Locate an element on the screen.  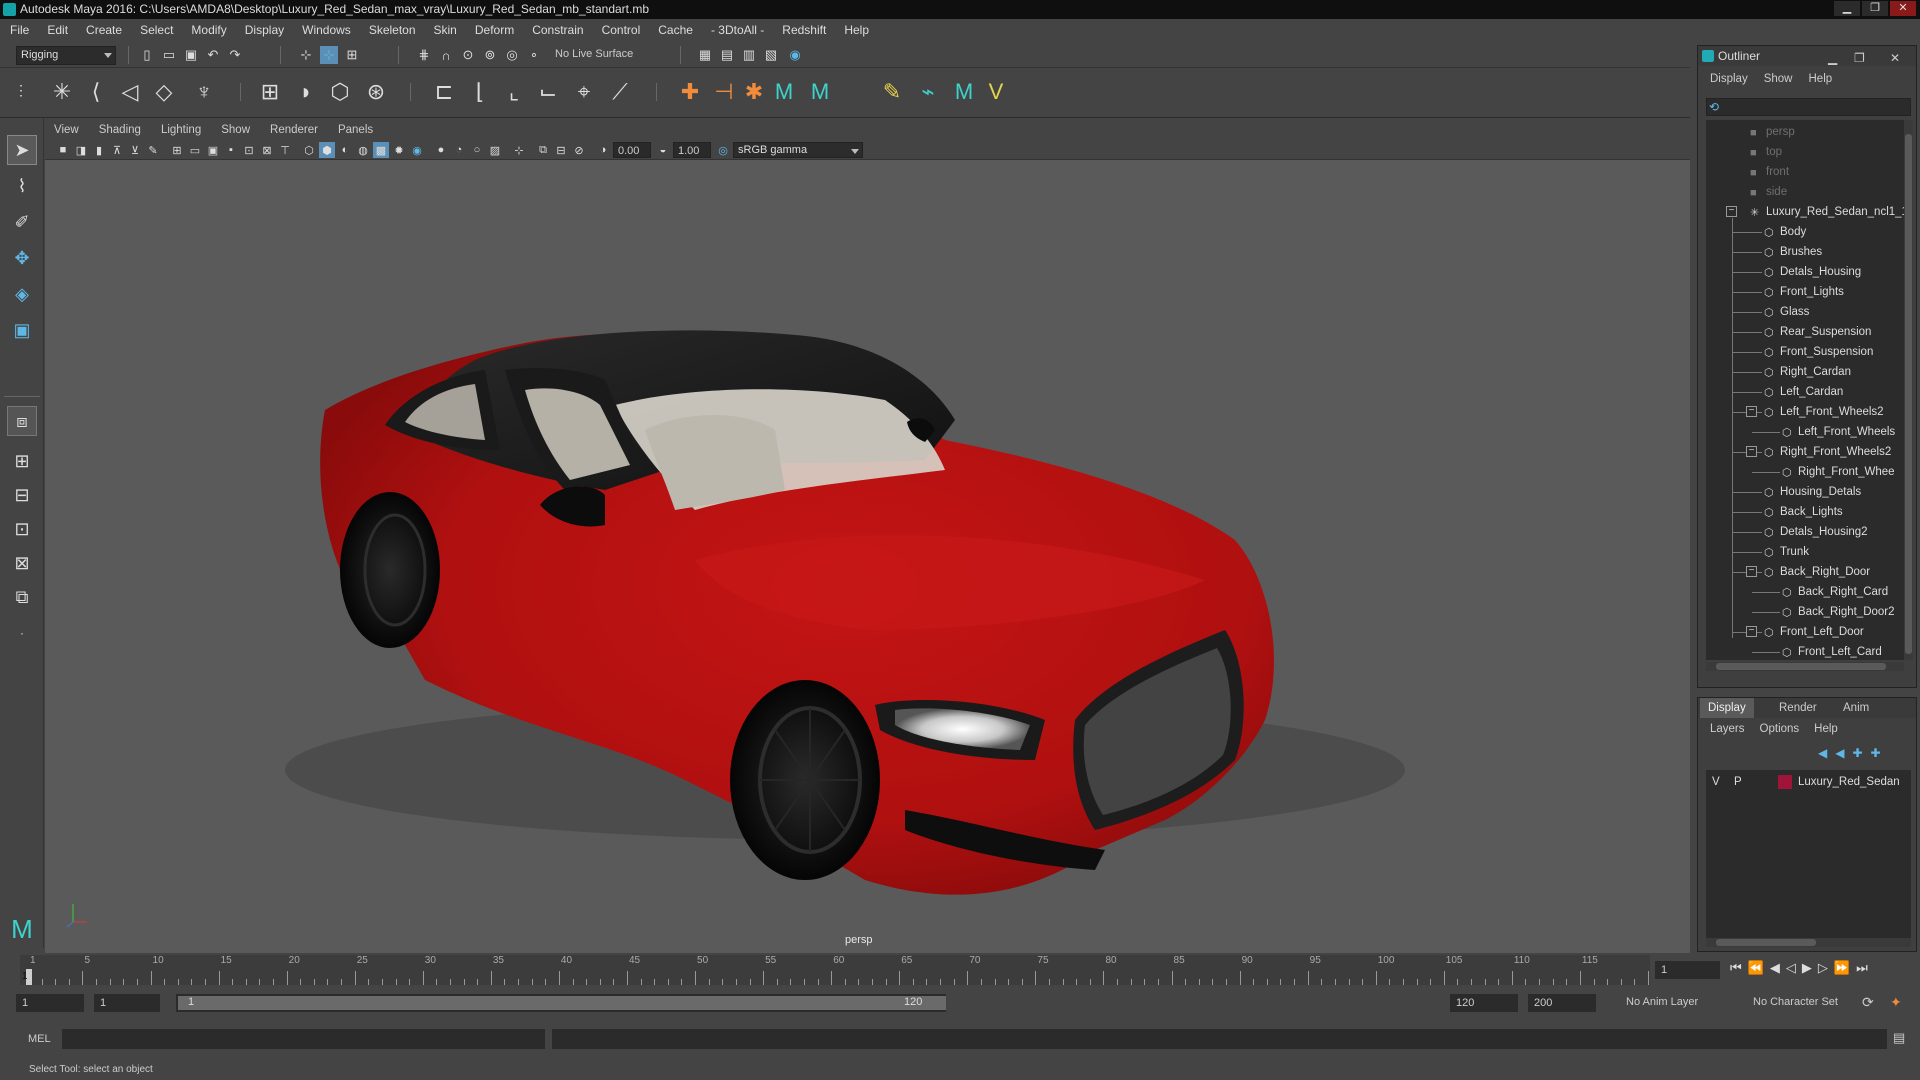
outliner-hscroll is located at coordinates (1805, 666).